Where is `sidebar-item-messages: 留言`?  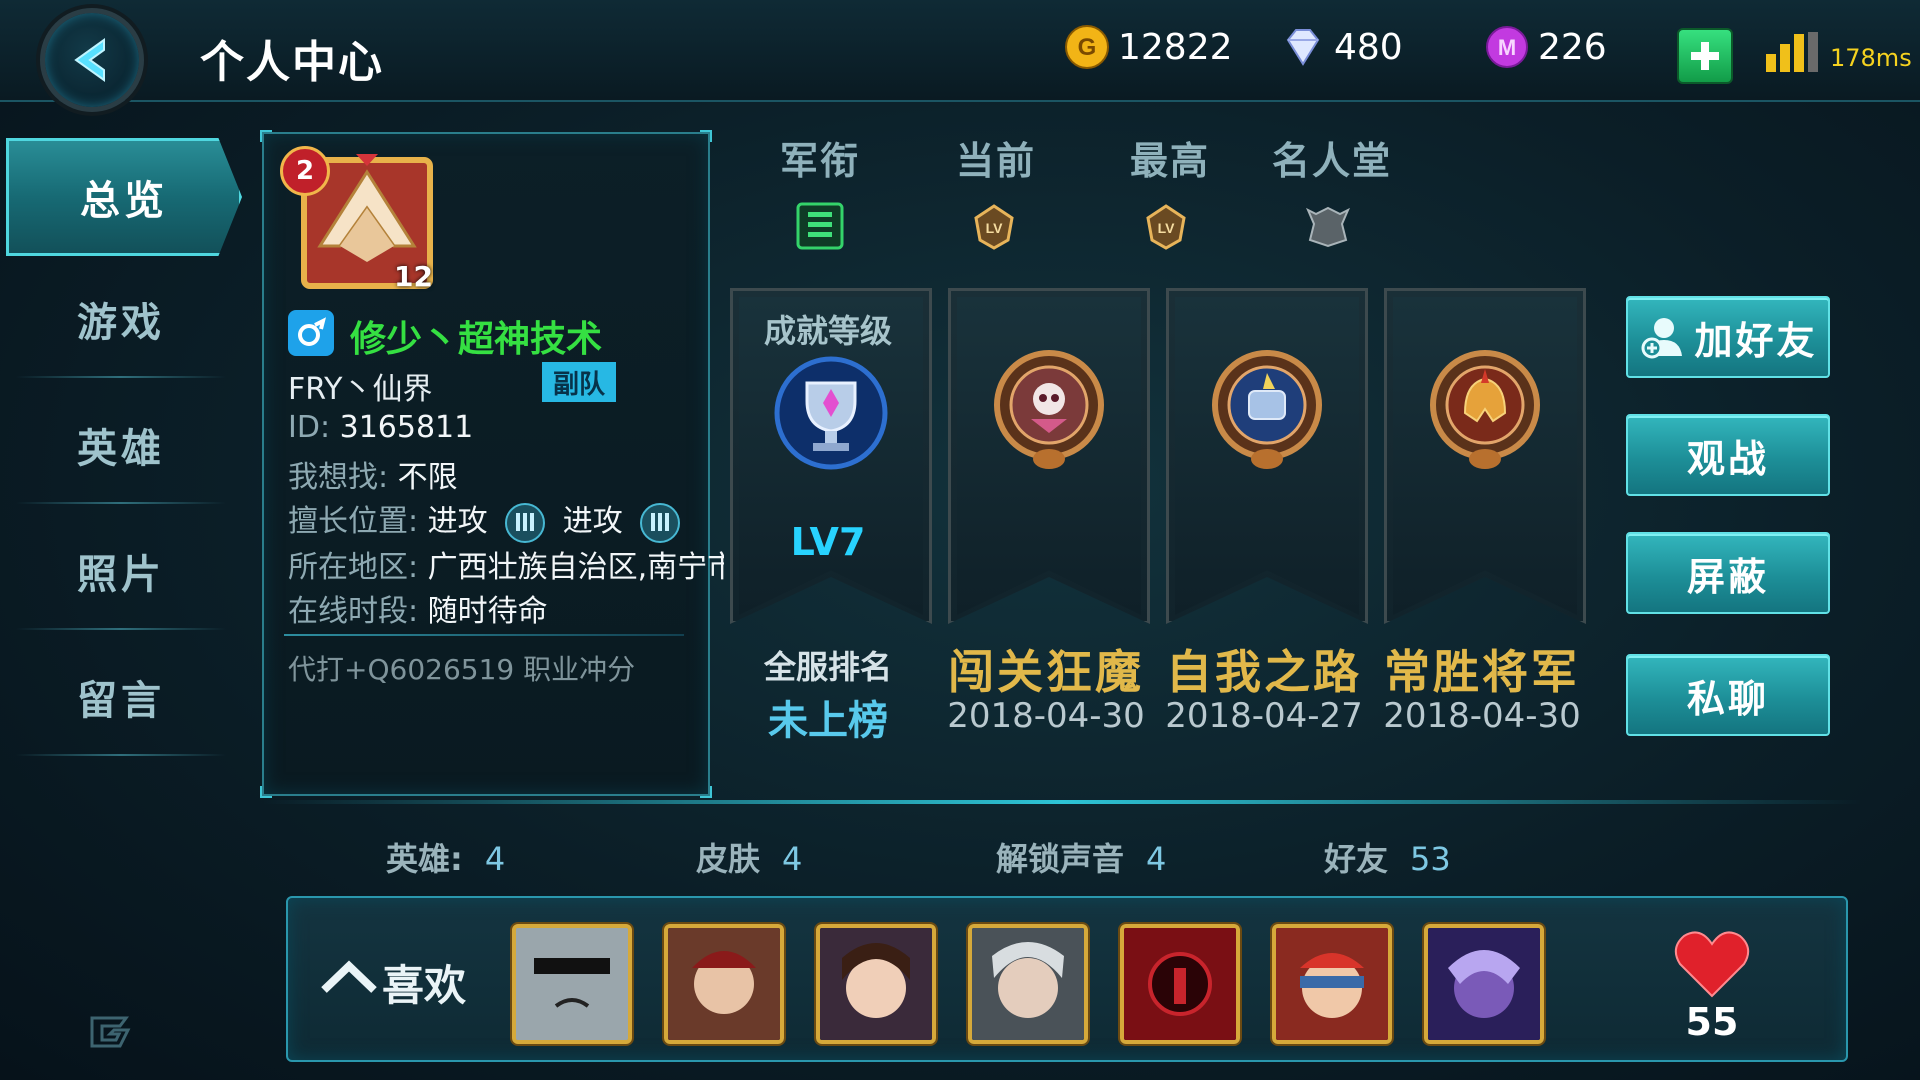
sidebar-item-messages: 留言 is located at coordinates (121, 697).